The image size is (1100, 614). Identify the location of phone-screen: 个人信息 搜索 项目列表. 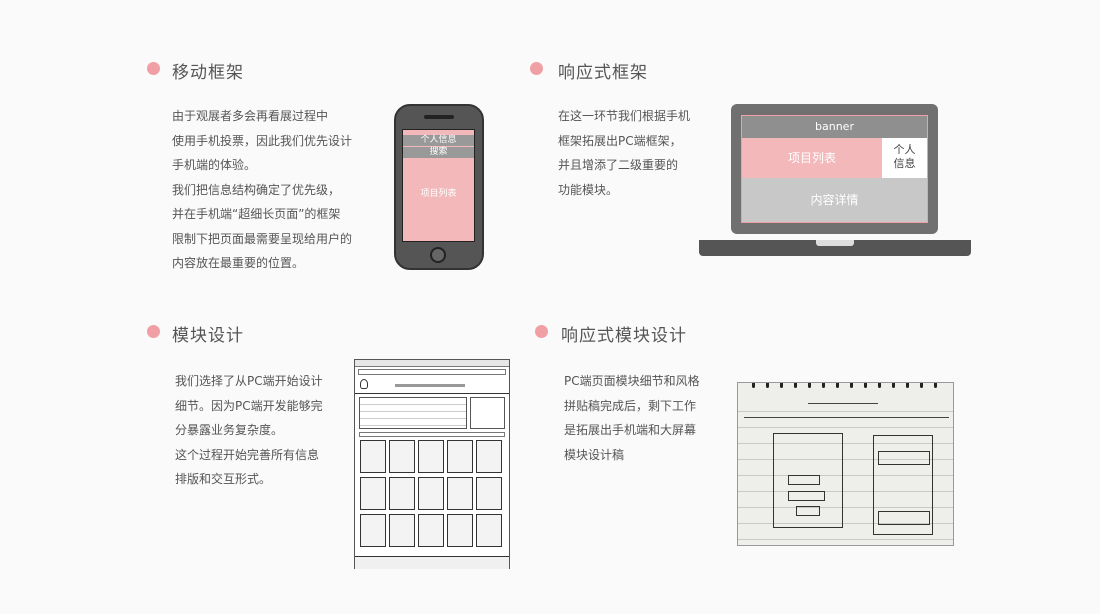
(438, 185).